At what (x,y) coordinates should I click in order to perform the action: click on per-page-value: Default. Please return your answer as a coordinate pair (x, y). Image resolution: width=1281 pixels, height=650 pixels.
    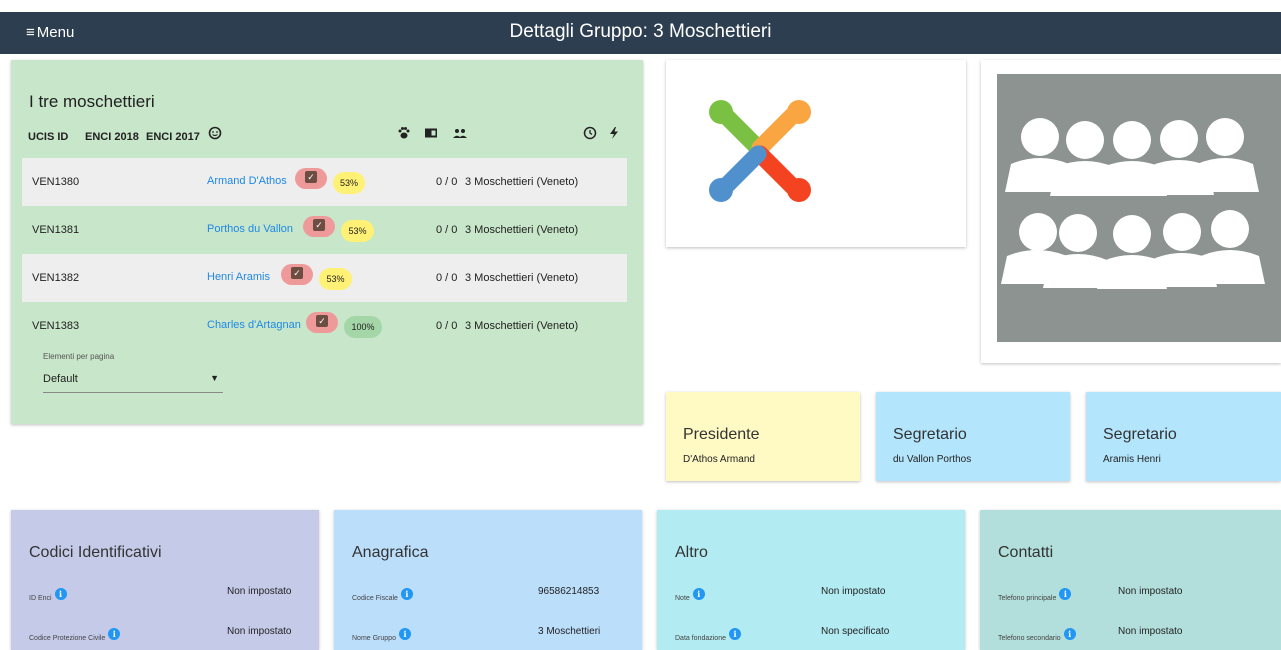
    Looking at the image, I should click on (60, 379).